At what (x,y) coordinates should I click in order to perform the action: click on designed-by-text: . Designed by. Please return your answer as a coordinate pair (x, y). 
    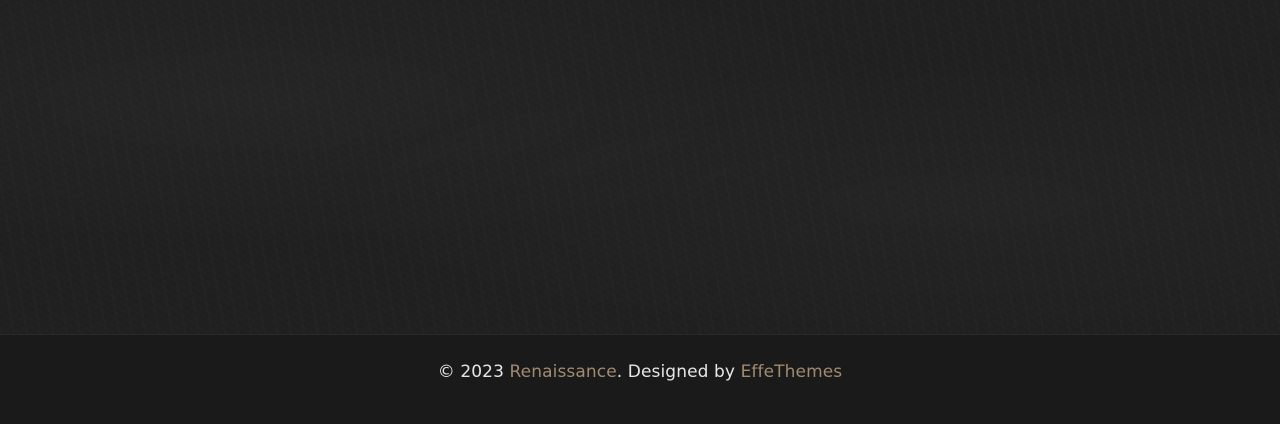
    Looking at the image, I should click on (678, 371).